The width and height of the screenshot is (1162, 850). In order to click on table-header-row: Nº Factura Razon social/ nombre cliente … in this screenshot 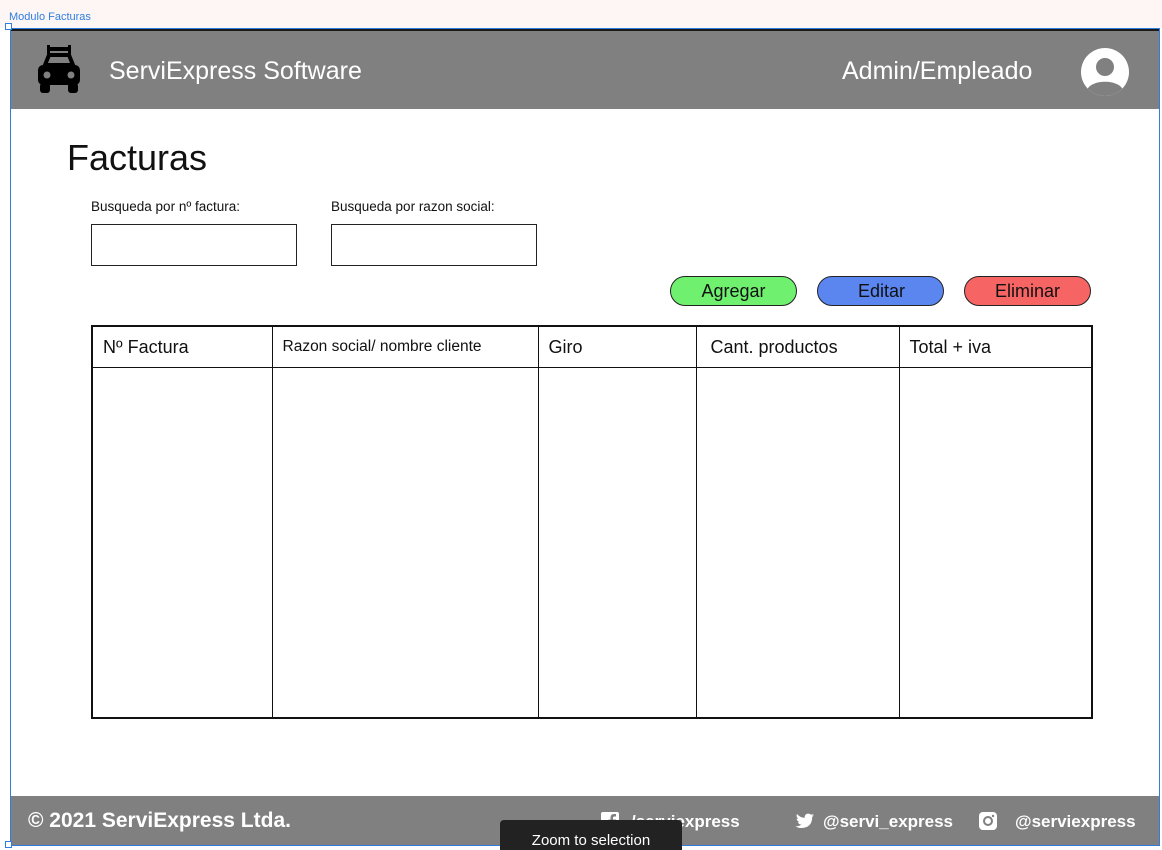, I will do `click(592, 346)`.